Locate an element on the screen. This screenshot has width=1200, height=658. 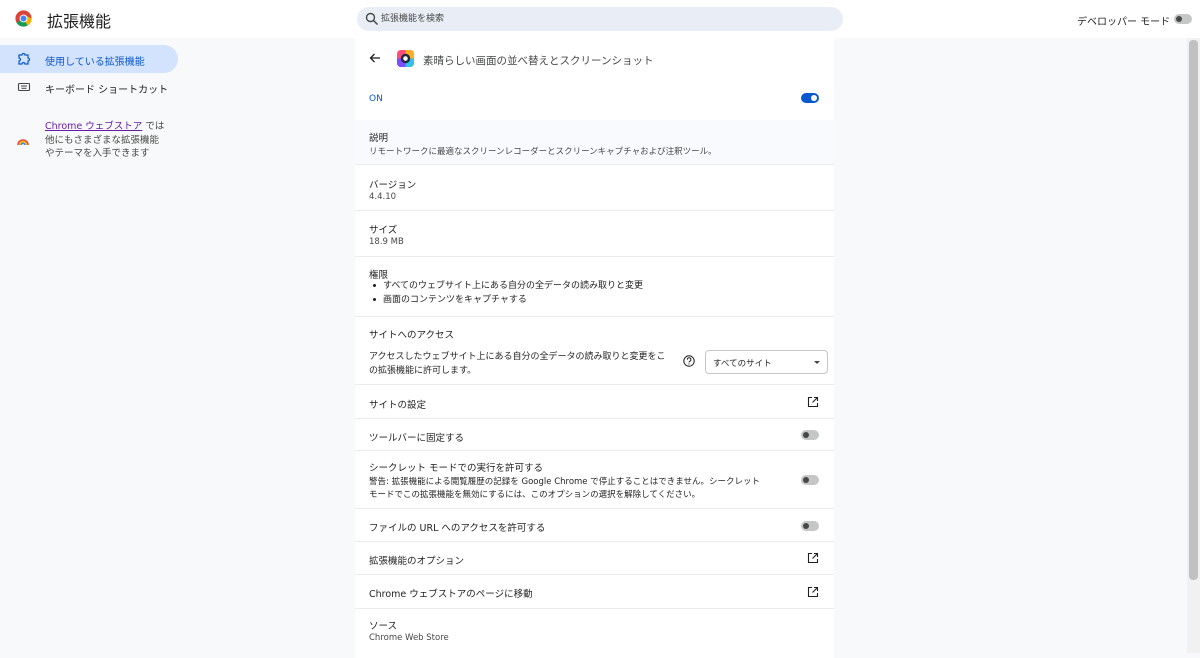
extension-options-row: 拡張機能のオプション is located at coordinates (594, 557).